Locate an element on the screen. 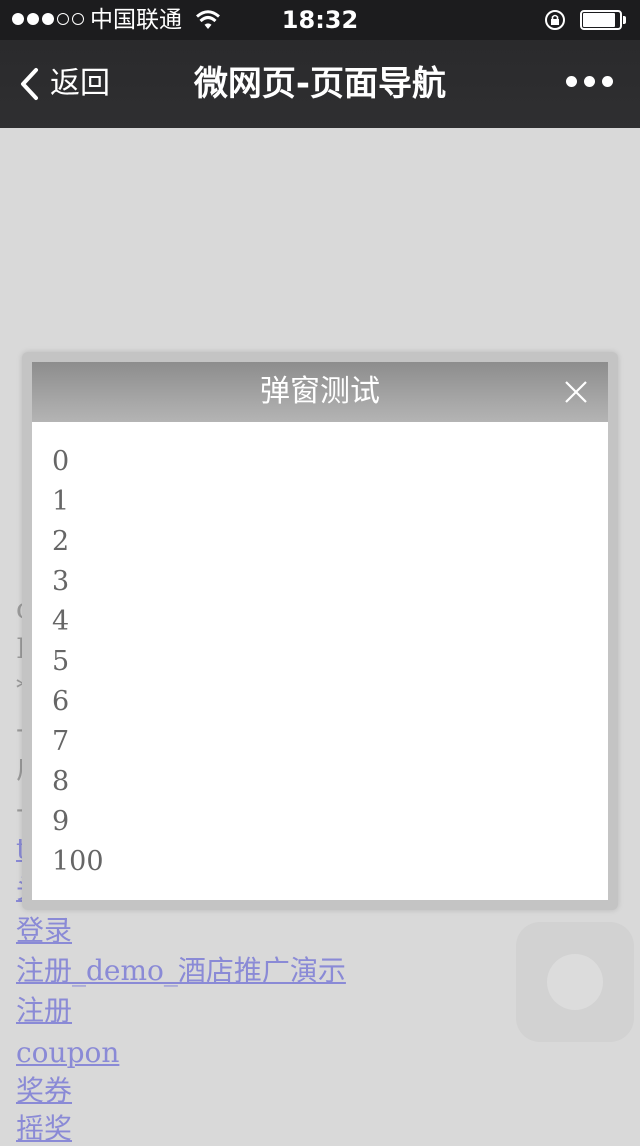 This screenshot has width=640, height=1146. page-title: 微网页-页面导航 is located at coordinates (320, 84).